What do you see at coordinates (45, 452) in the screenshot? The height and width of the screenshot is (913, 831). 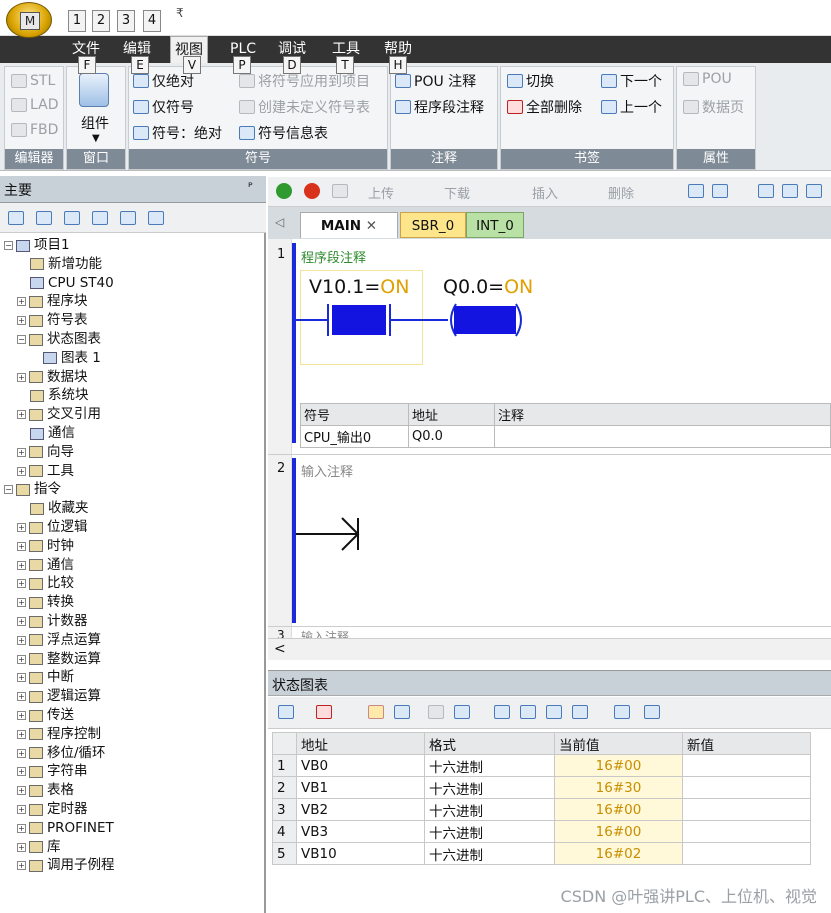 I see `tree-item: + 向导` at bounding box center [45, 452].